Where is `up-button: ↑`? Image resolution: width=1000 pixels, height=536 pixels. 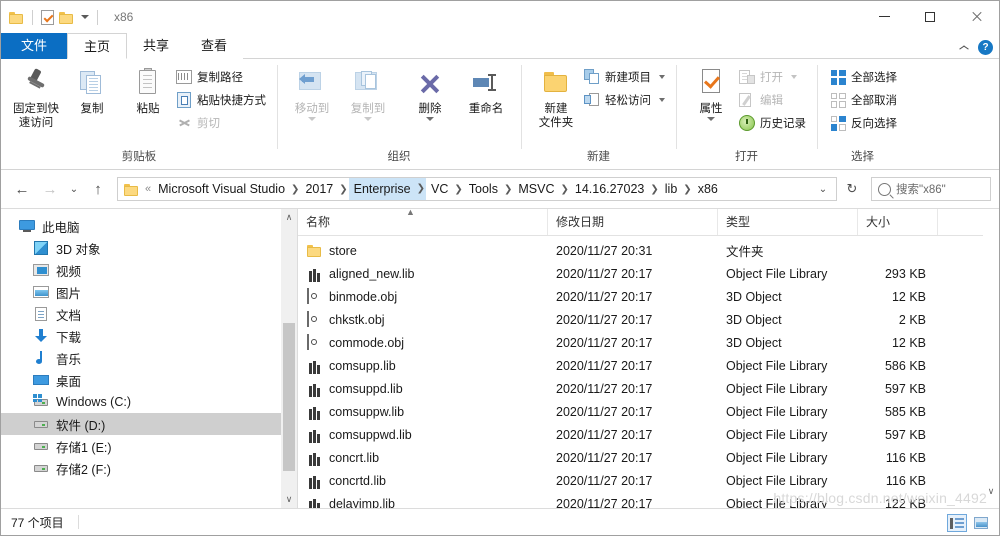
up-button: ↑ is located at coordinates (98, 189).